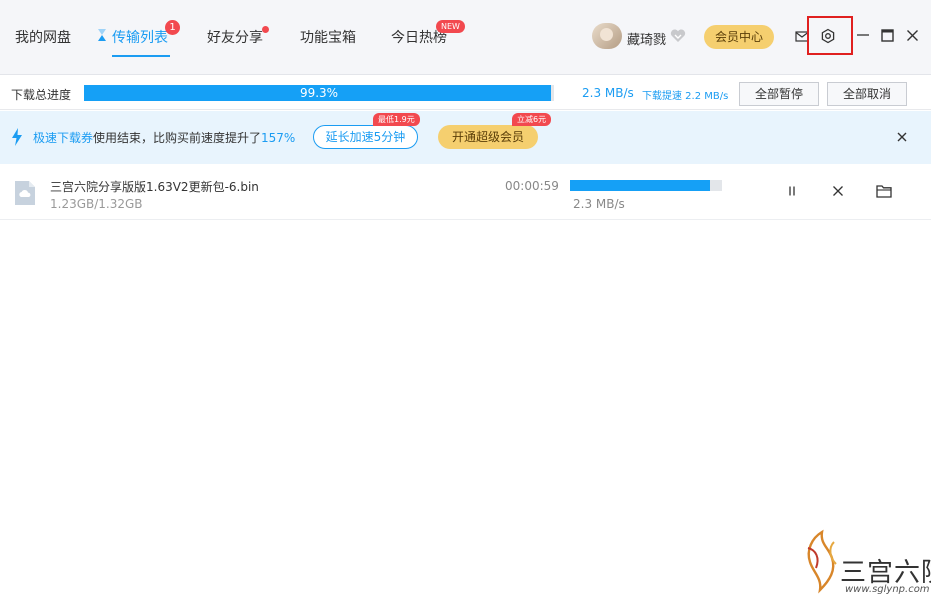 This screenshot has width=931, height=601. Describe the element at coordinates (678, 35) in the screenshot. I see `vip-level-icon` at that location.